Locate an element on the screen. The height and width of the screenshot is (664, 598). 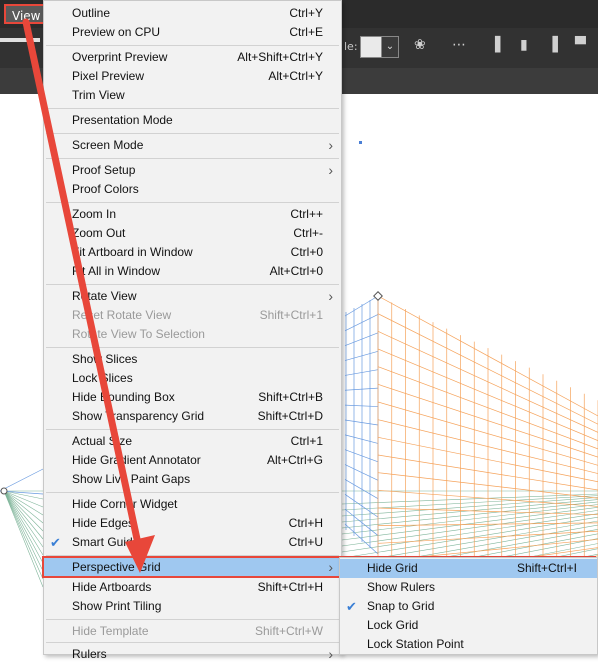
menu-item-shortcut: Alt+Ctrl+G is located at coordinates (294, 460).